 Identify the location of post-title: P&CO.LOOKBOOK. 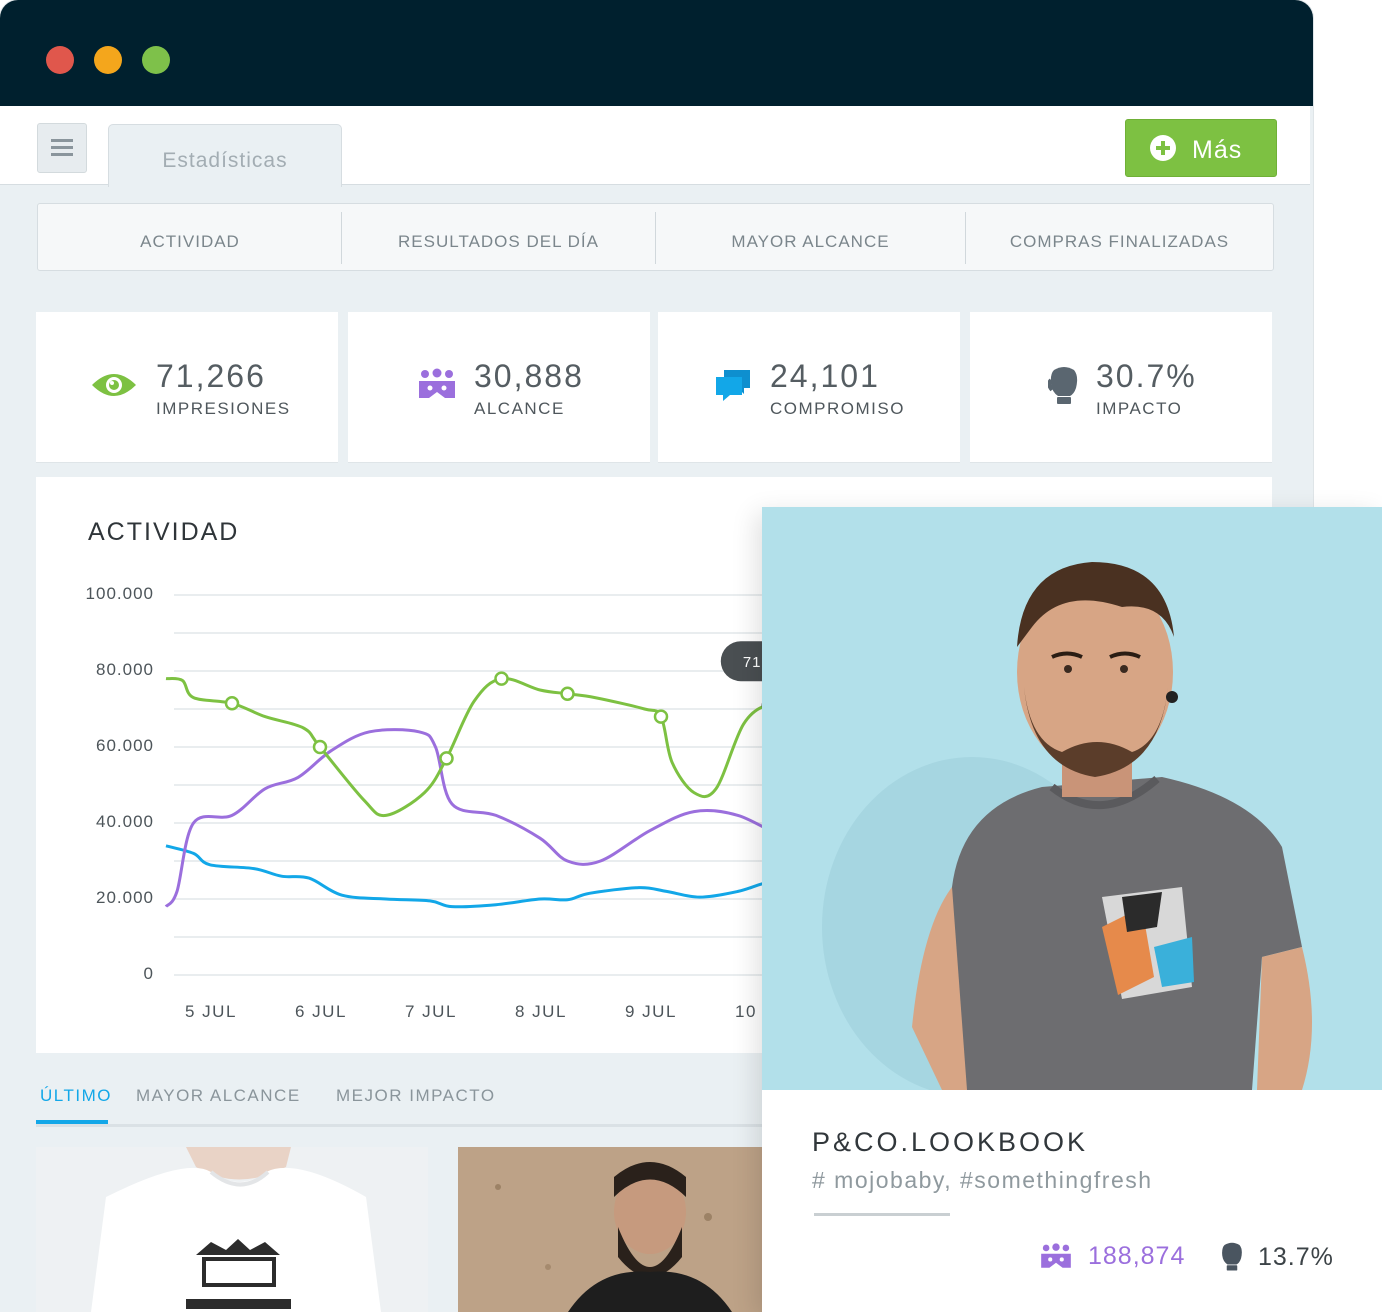
(950, 1142).